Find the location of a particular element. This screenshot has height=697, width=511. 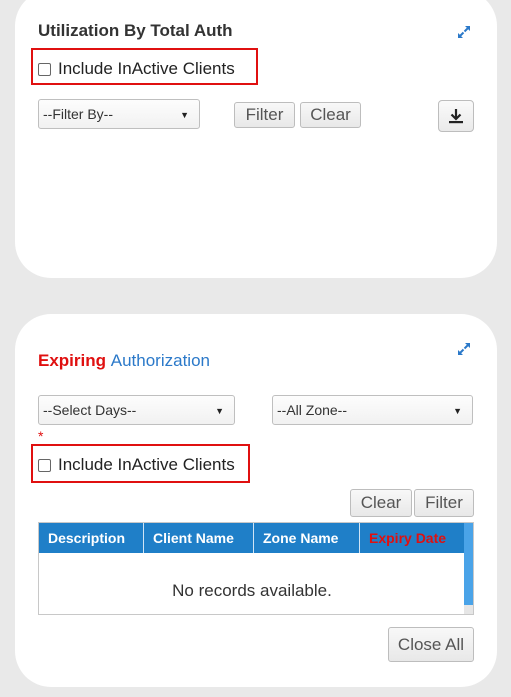

expiring-title-part1: Expiring is located at coordinates (72, 360).